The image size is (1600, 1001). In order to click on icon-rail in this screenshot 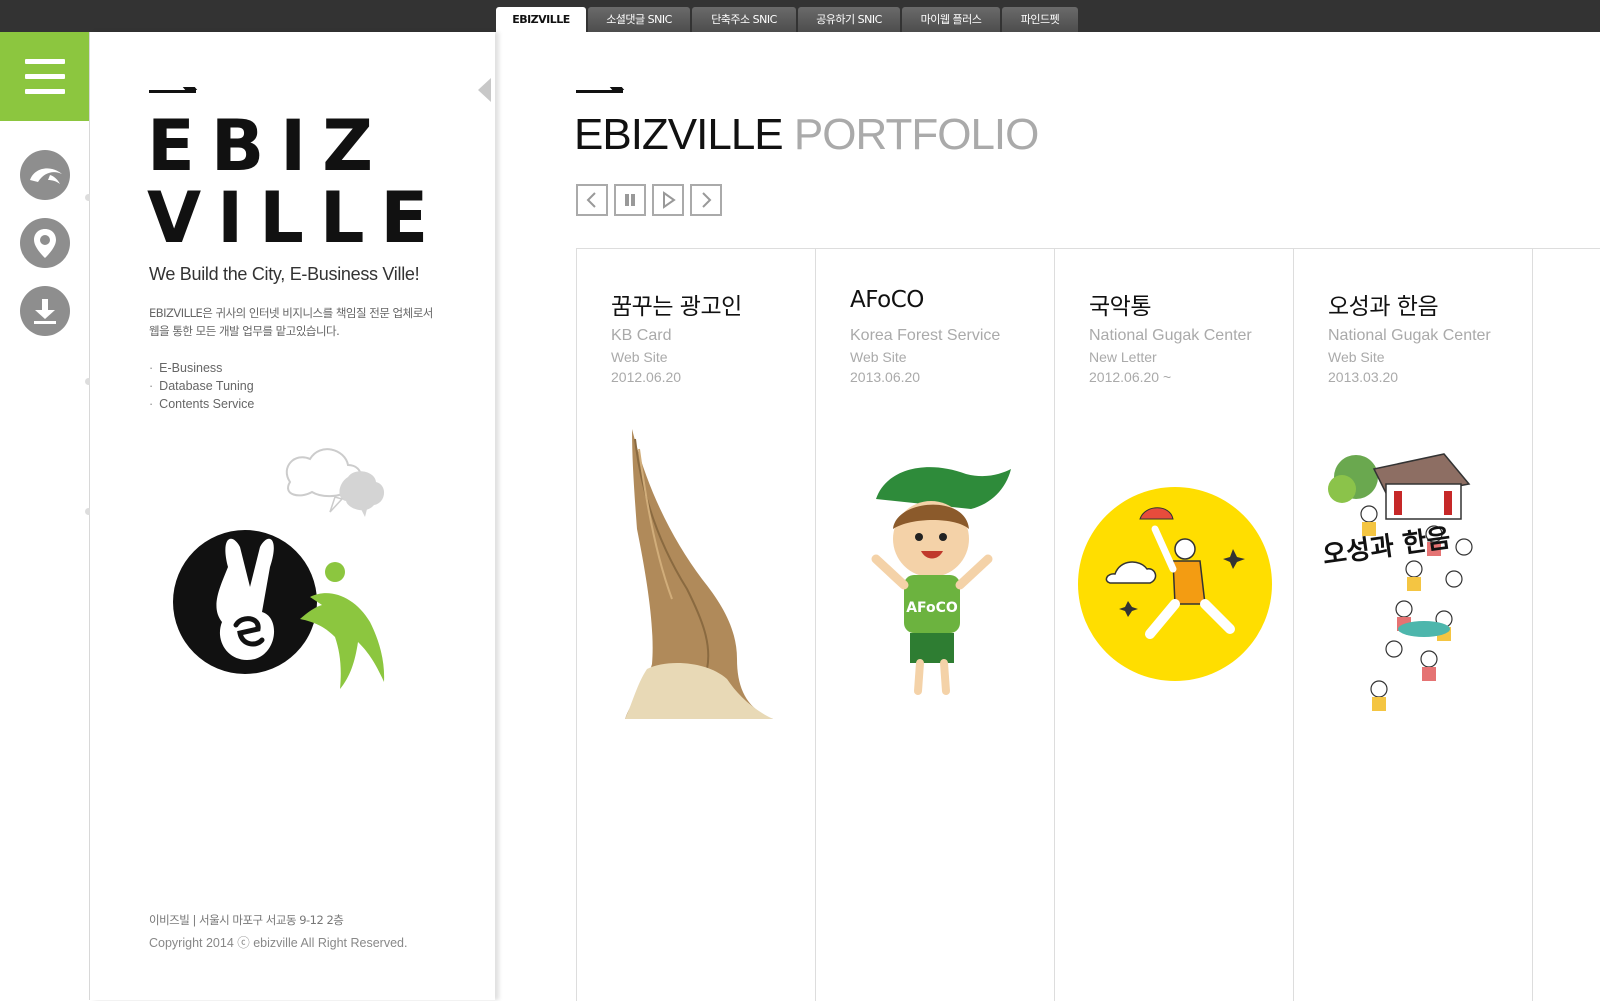, I will do `click(46, 516)`.